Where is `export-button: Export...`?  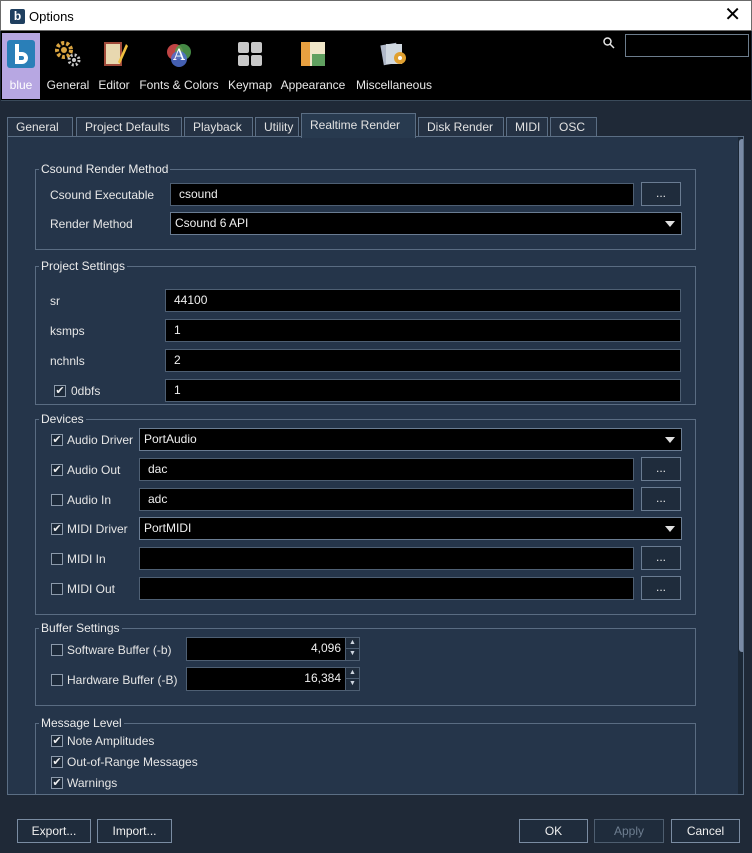 export-button: Export... is located at coordinates (54, 831).